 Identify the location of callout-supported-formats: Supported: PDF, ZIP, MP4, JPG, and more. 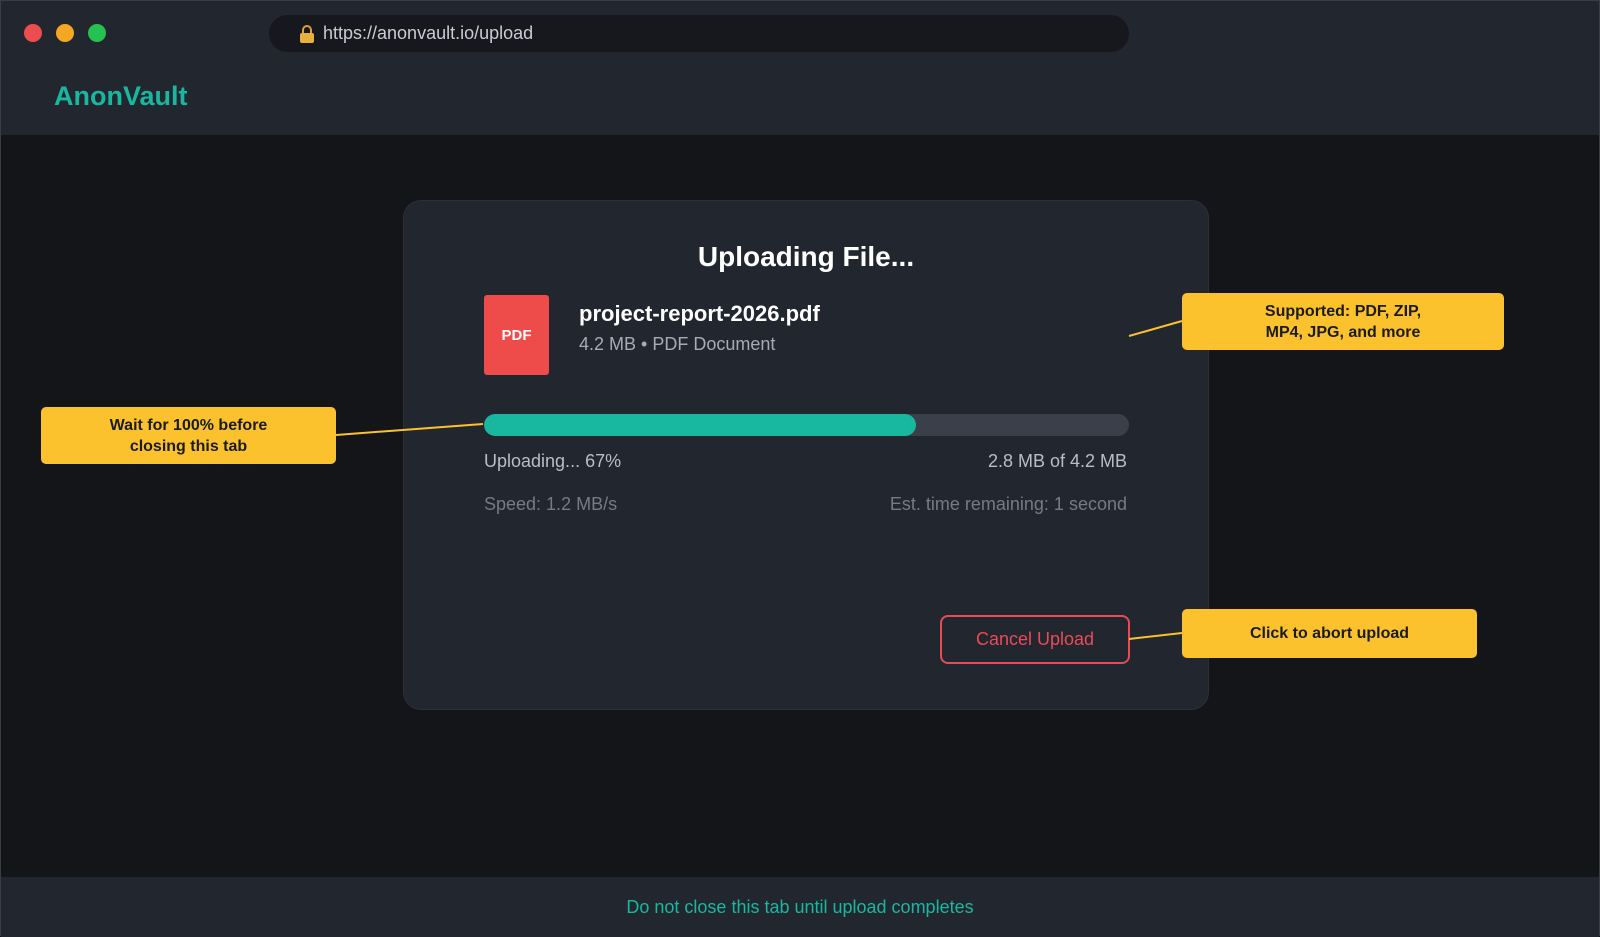
(1343, 321).